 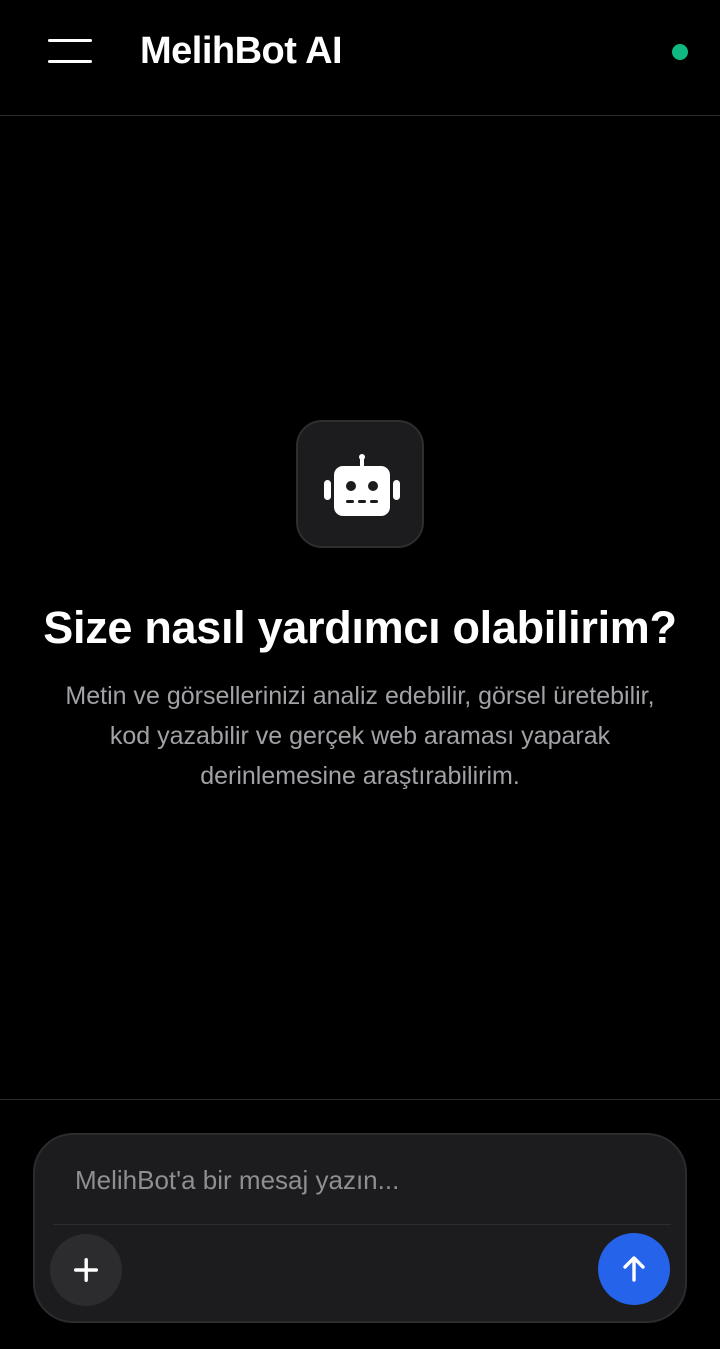 I want to click on attach-button, so click(x=86, y=1270).